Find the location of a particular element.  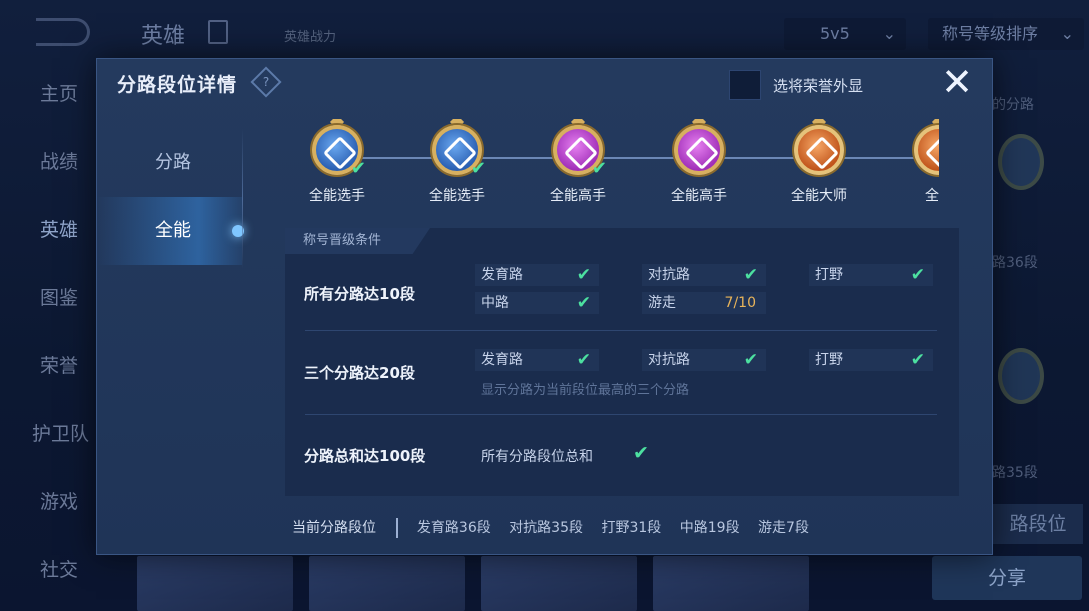

condition-row: 所有分路达10段 发育路 ✔ 对抗路 ✔ 打野 ✔ 中路 ✔ 游走 7/10 is located at coordinates (622, 299).